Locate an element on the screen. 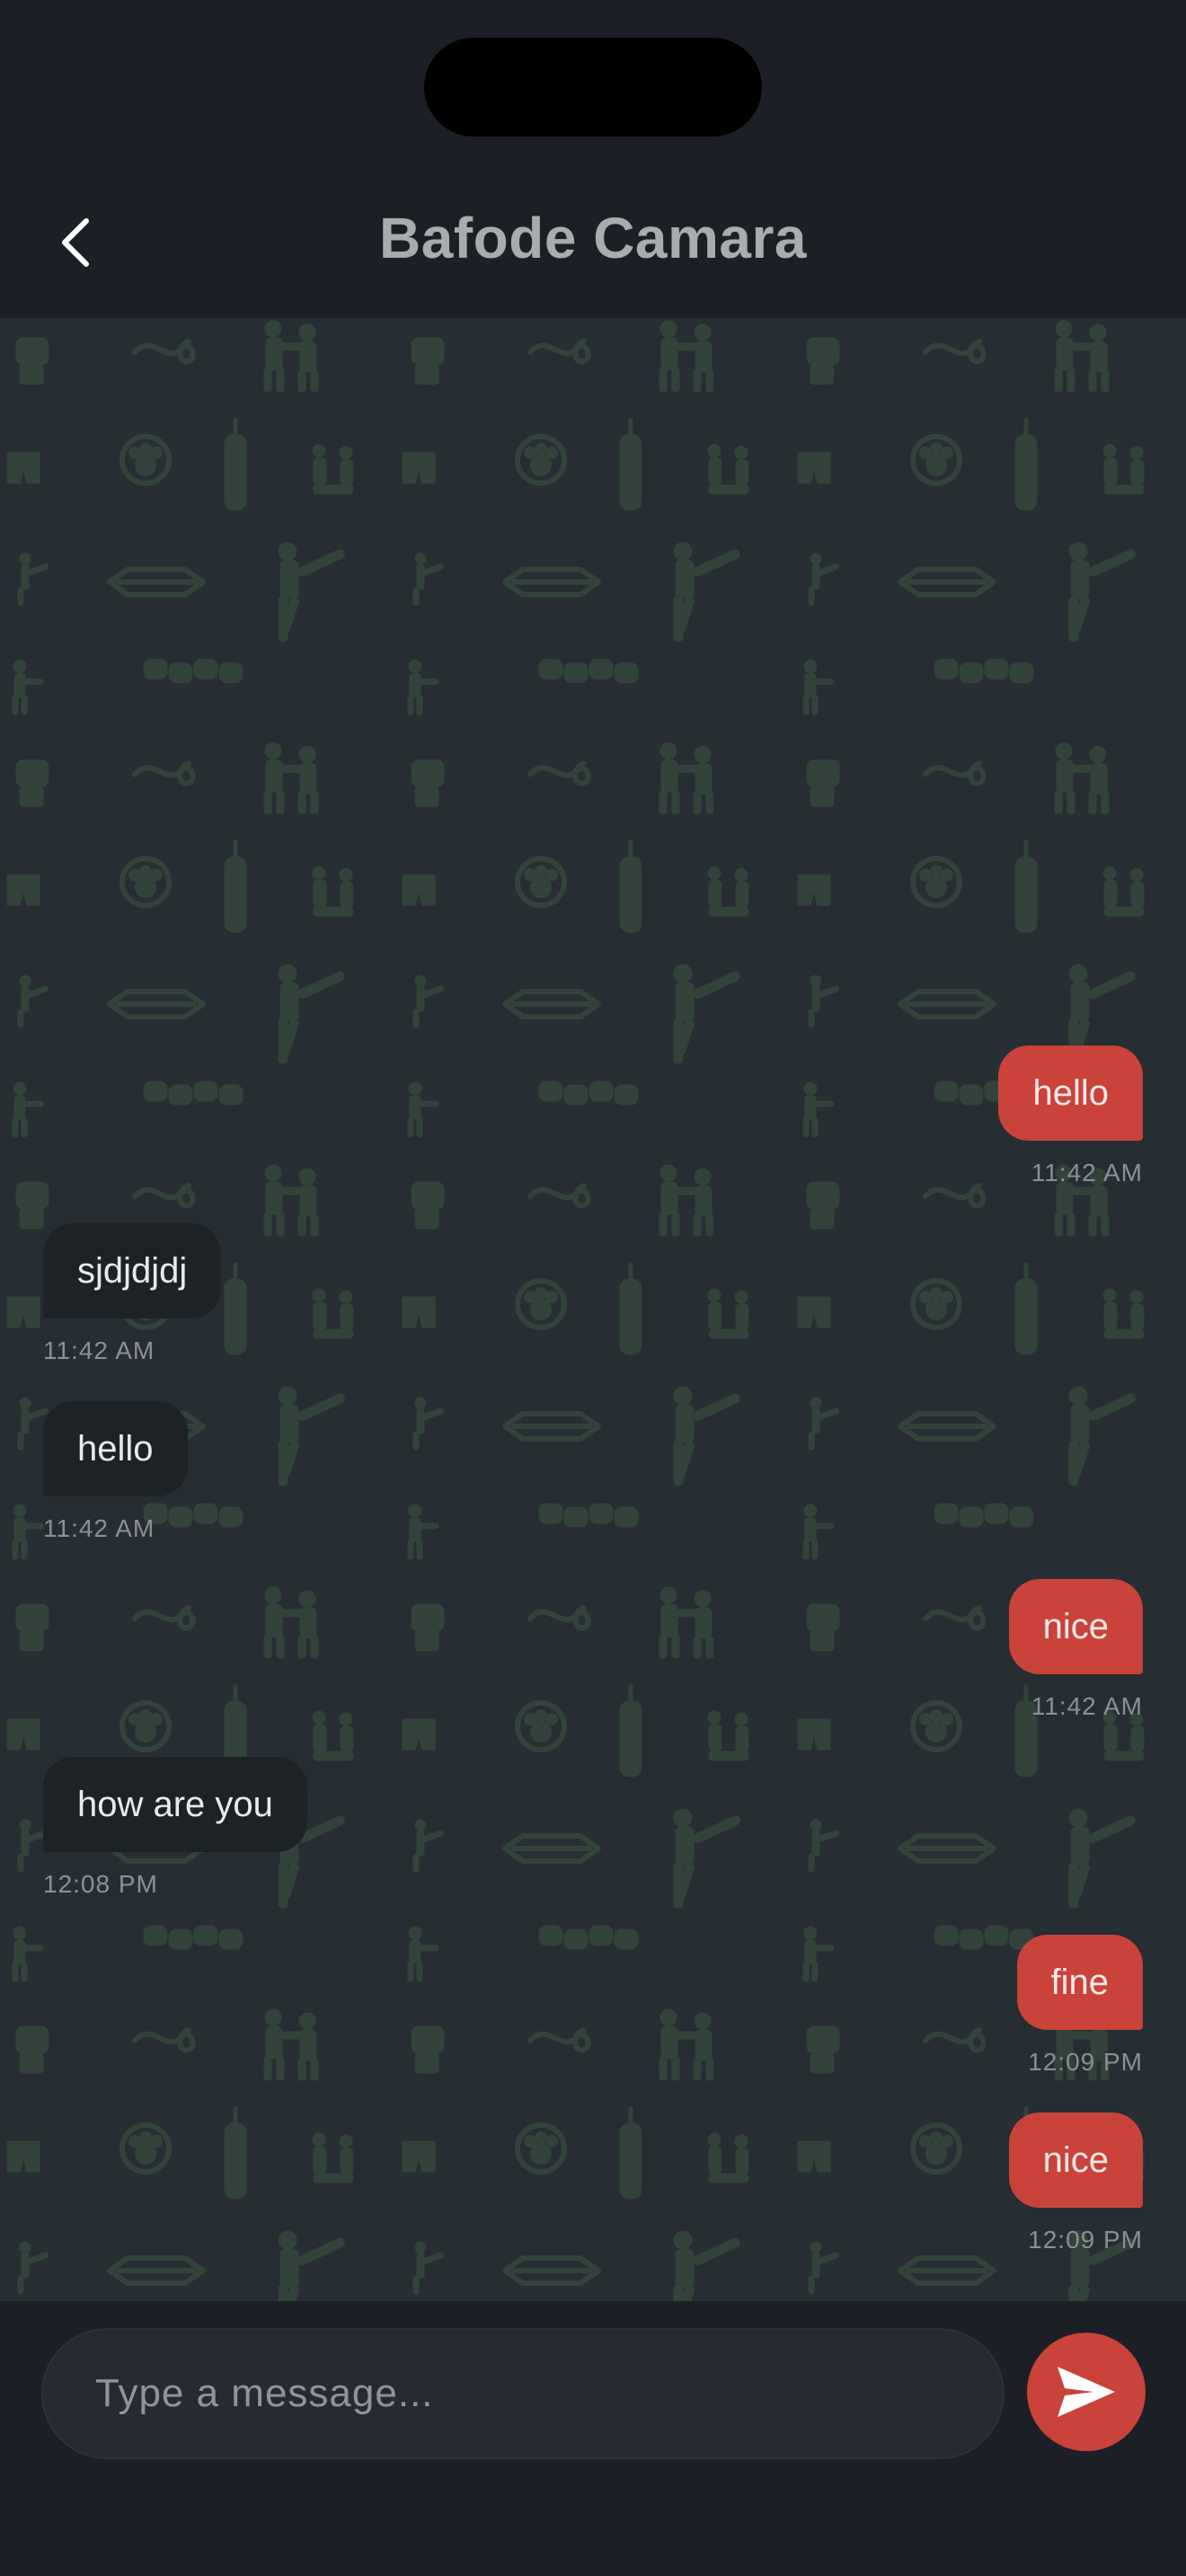 This screenshot has height=2576, width=1186. message-incoming: how are you 12:08 PM is located at coordinates (175, 1828).